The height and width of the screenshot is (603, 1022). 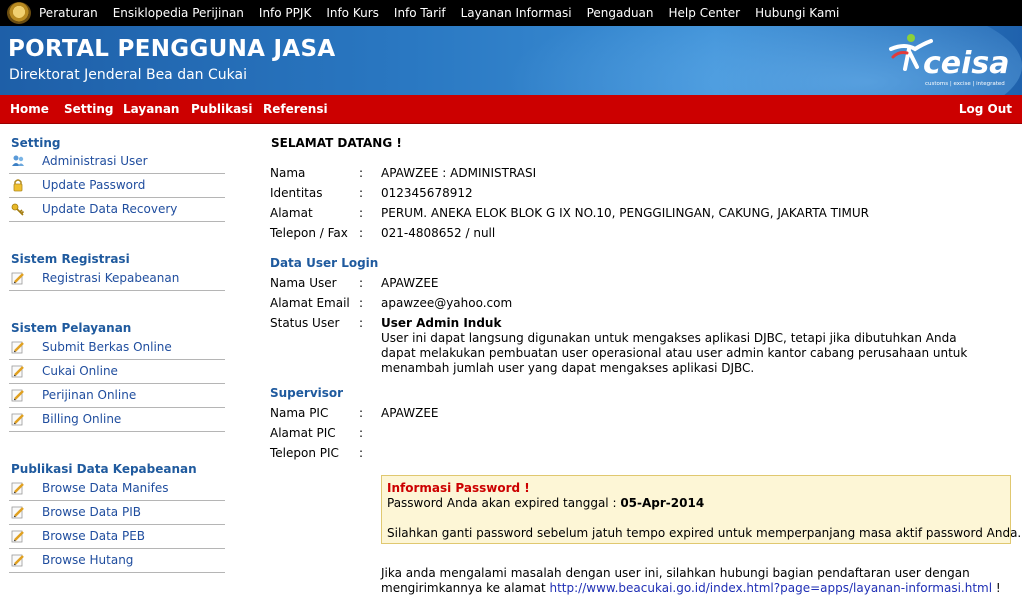 I want to click on ceisa-logo: ceisa customs | excise | integrated, so click(x=949, y=60).